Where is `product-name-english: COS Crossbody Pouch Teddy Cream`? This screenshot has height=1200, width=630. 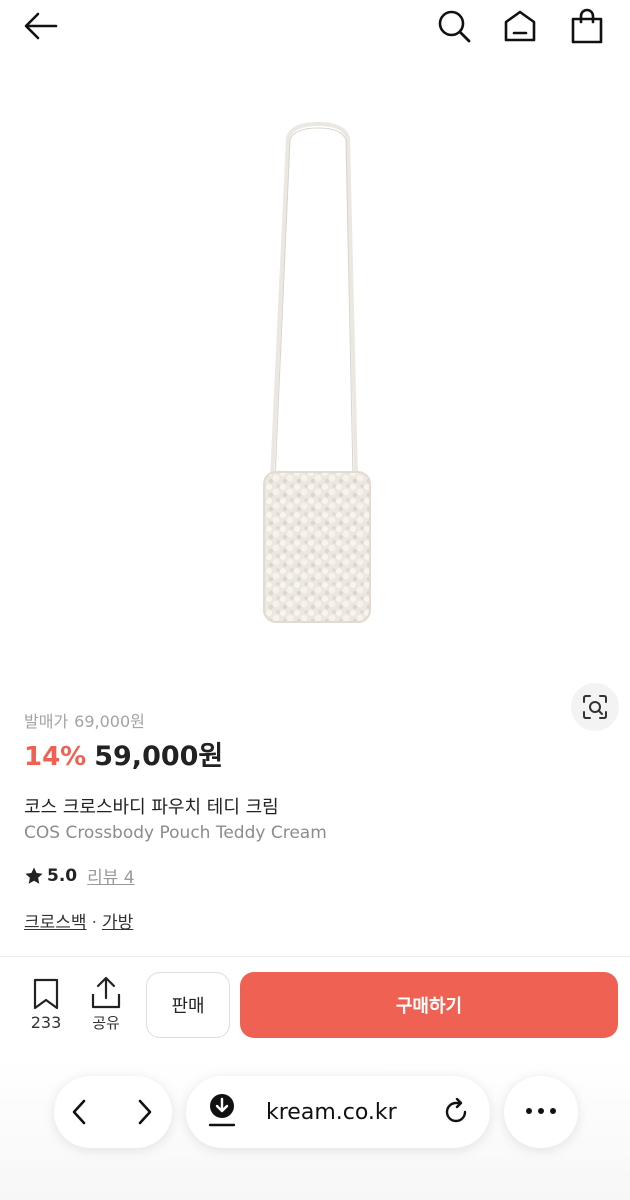 product-name-english: COS Crossbody Pouch Teddy Cream is located at coordinates (175, 833).